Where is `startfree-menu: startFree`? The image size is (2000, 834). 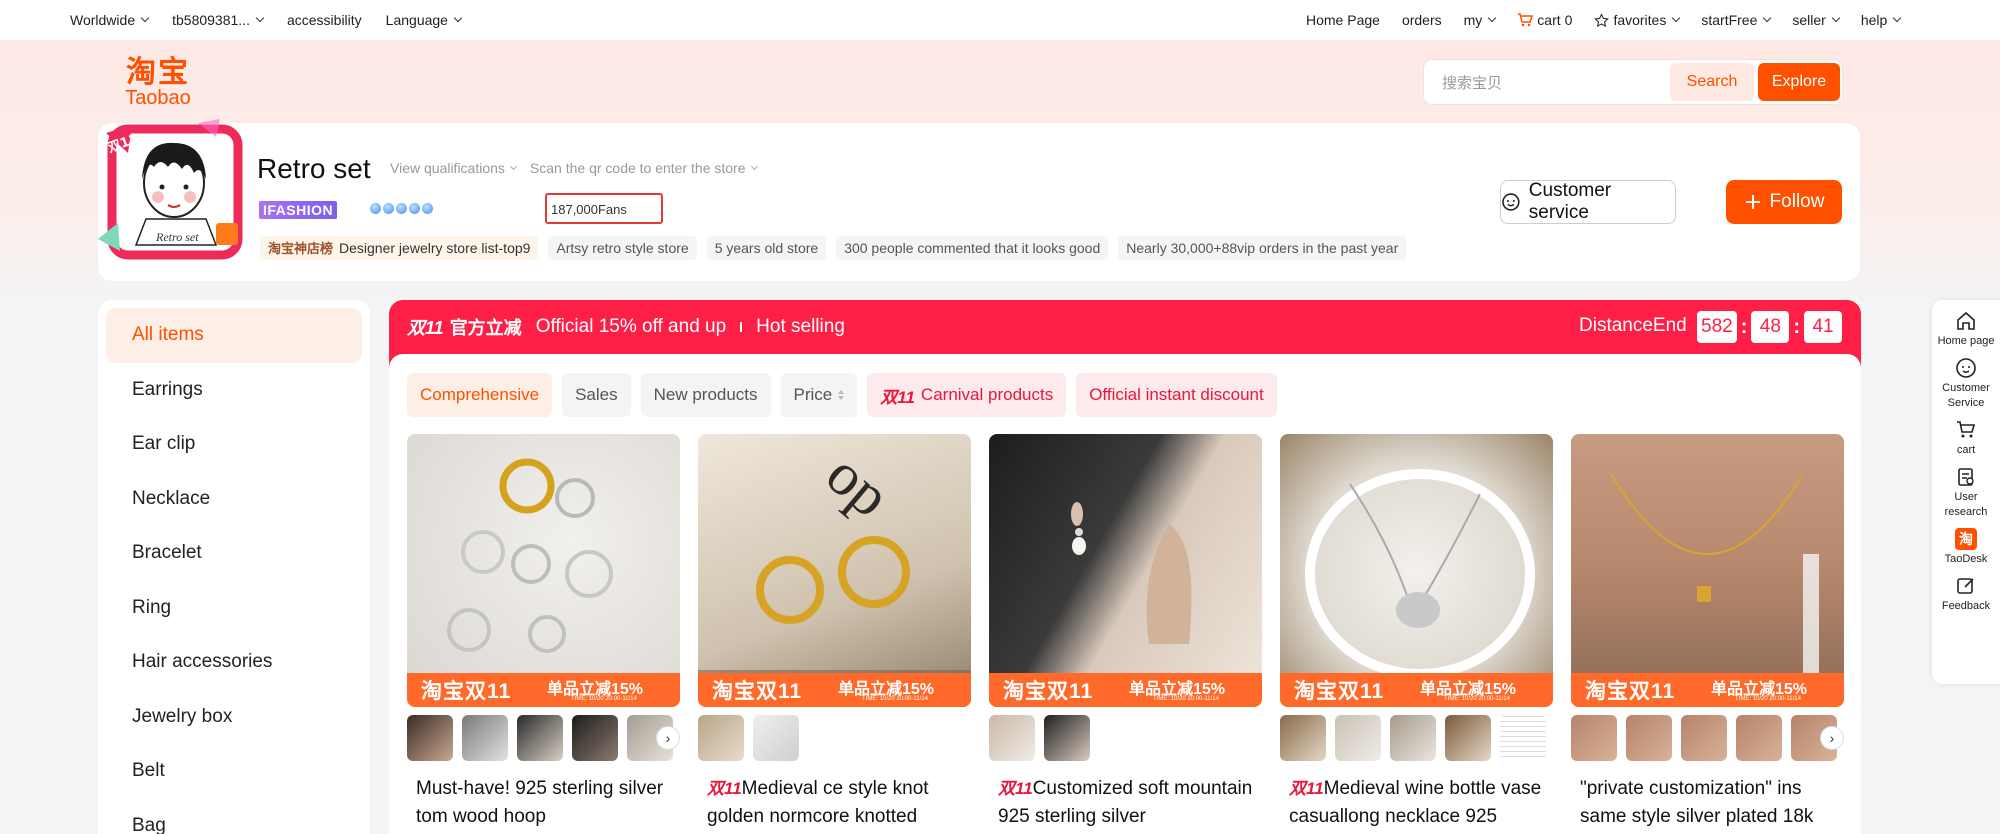 startfree-menu: startFree is located at coordinates (1736, 20).